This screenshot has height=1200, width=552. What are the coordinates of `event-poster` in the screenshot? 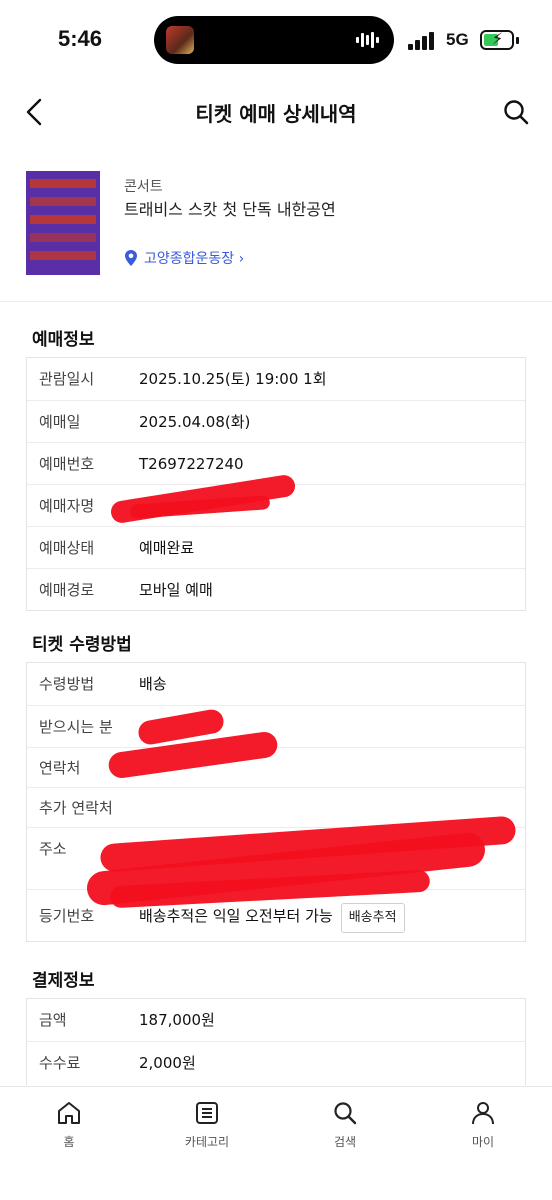 It's located at (63, 223).